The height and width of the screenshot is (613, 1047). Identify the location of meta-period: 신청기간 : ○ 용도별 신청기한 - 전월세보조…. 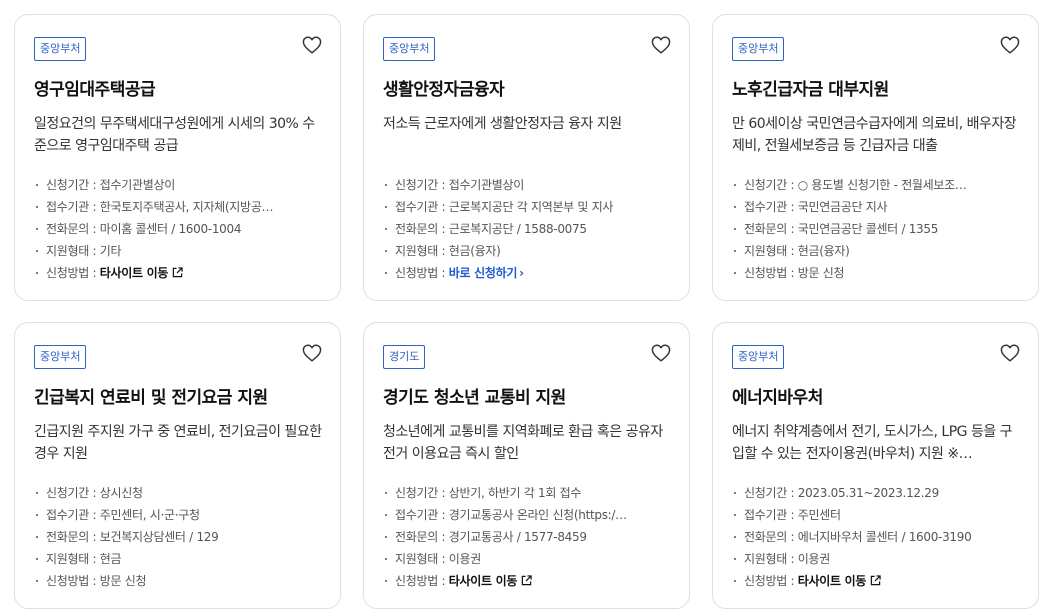
(876, 185).